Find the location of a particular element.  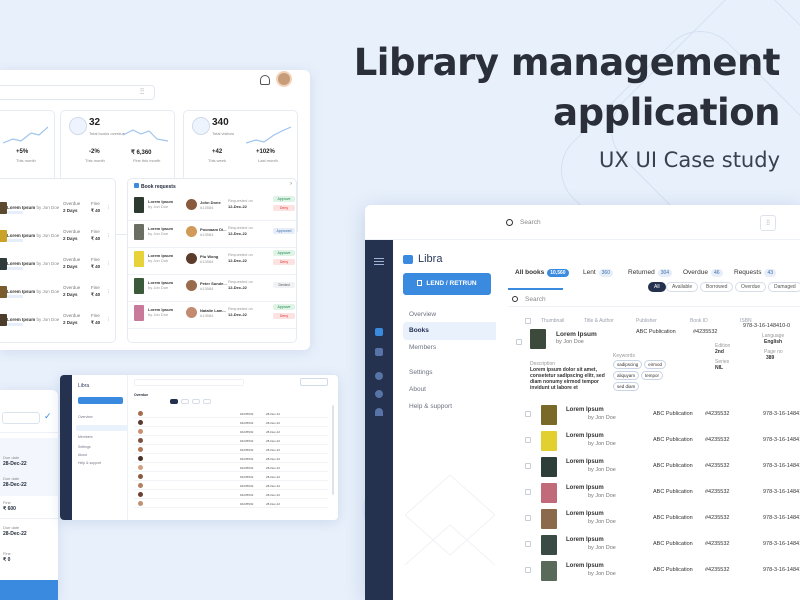

nav-item: Settings is located at coordinates (84, 447).